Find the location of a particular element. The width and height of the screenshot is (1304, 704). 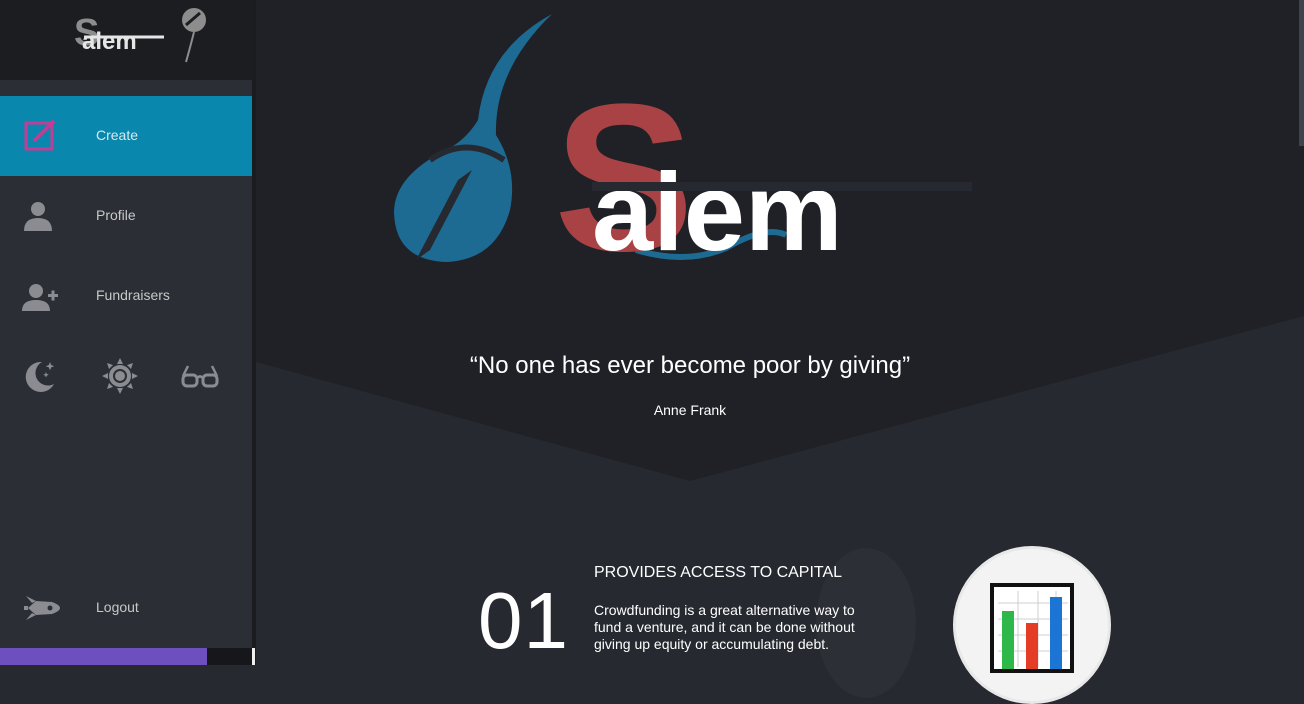

person-add-icon is located at coordinates (40, 297).